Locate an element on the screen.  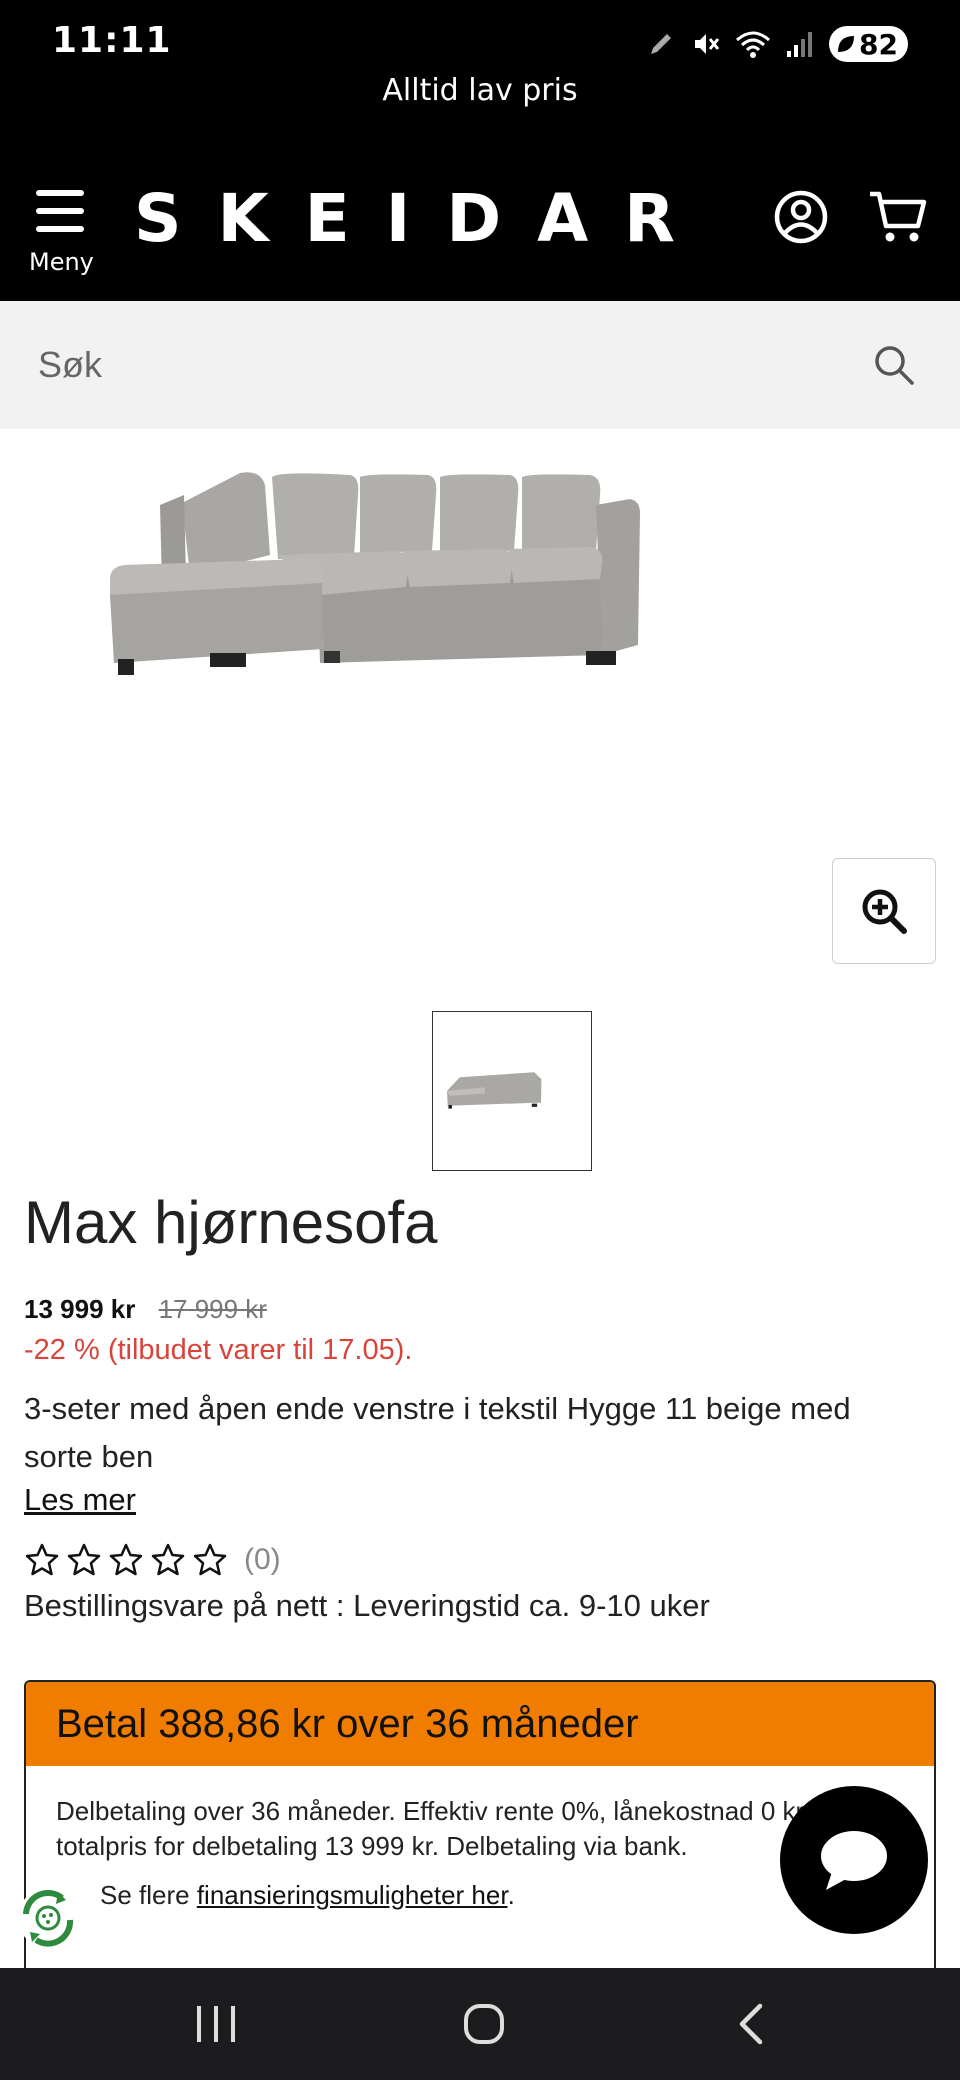
price-row: 13 999 kr 17 999 kr is located at coordinates (145, 1309).